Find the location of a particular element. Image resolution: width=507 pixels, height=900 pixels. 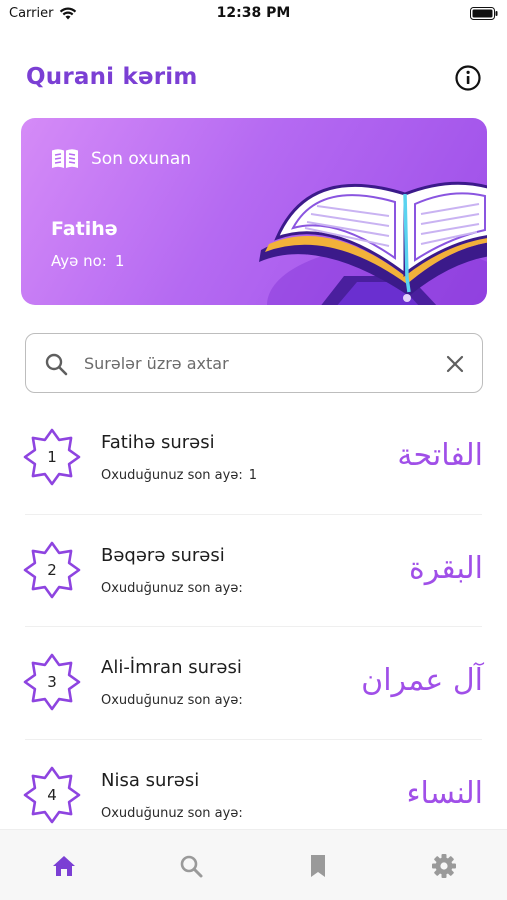

last-read-ayah: Ayə no: 1 is located at coordinates (87, 261).